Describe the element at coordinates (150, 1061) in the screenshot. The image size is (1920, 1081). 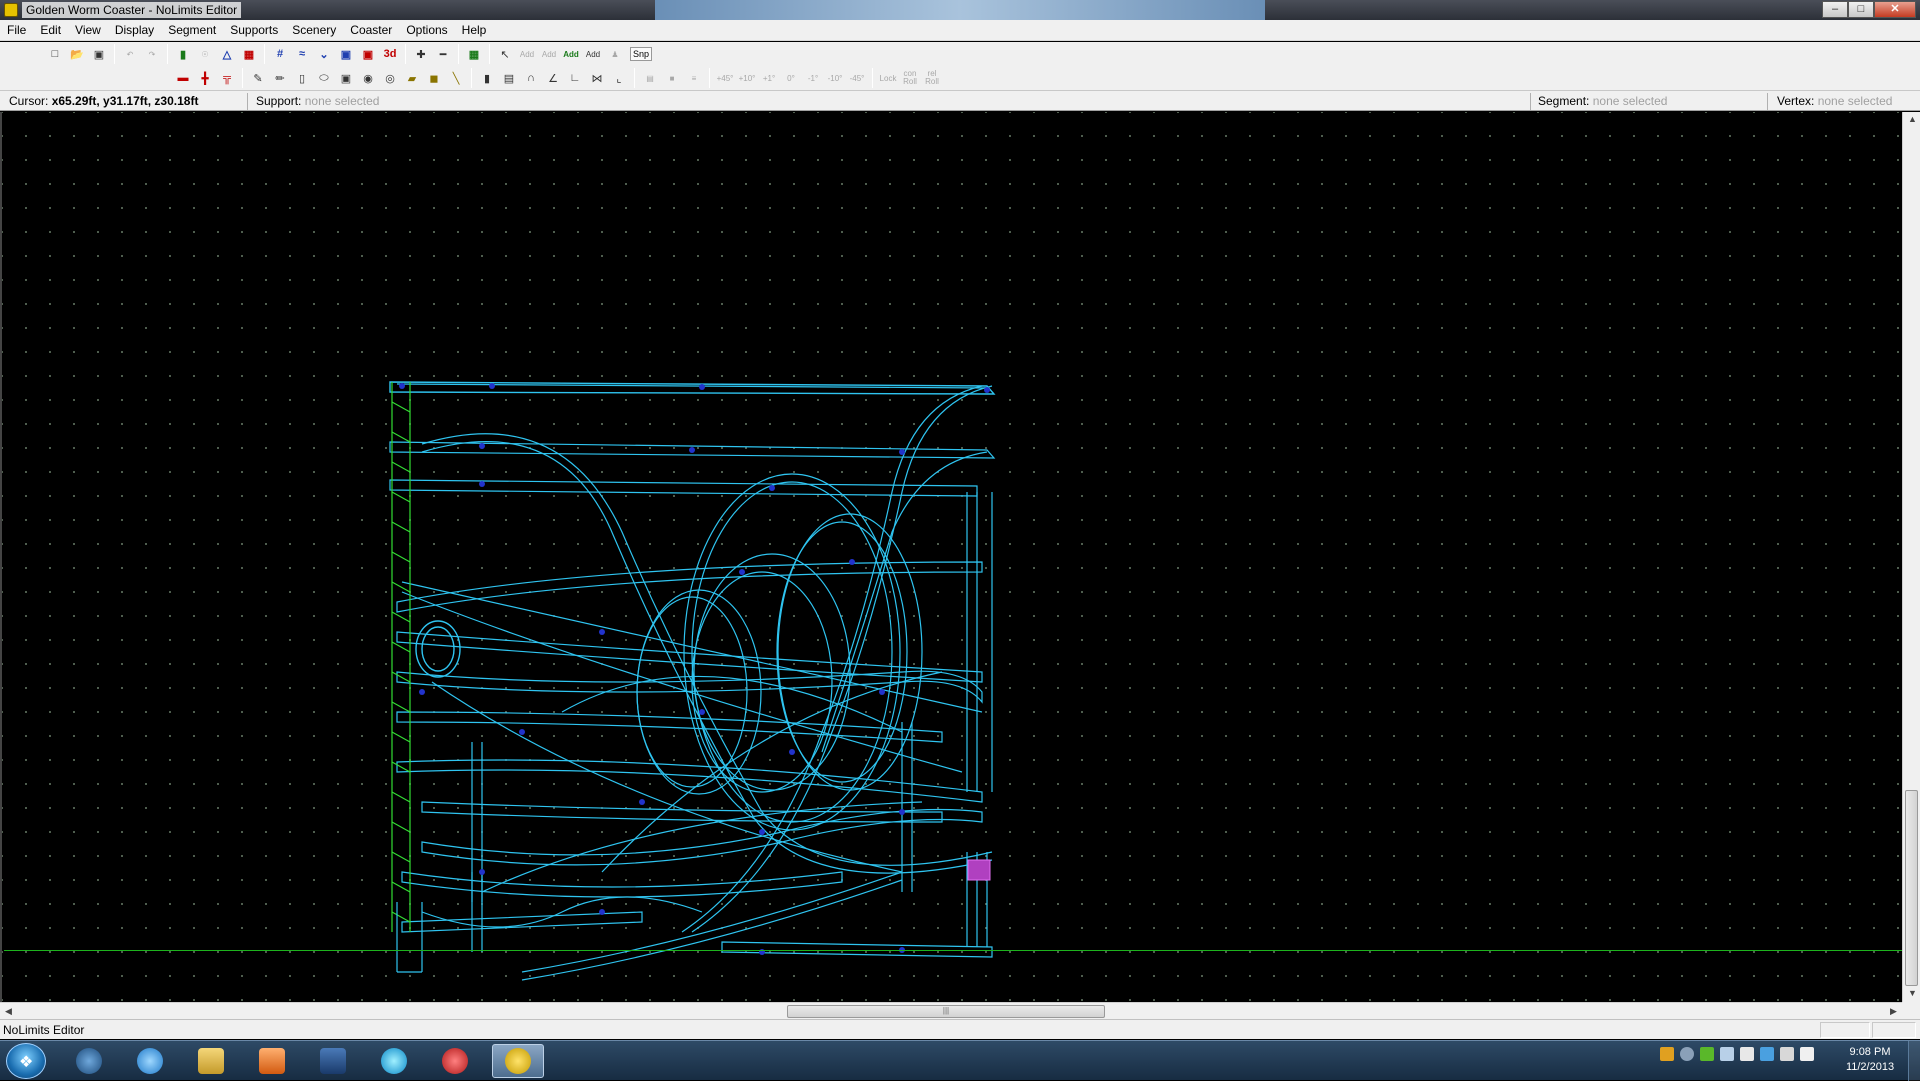
I see `taskbar-app-internet-explorer` at that location.